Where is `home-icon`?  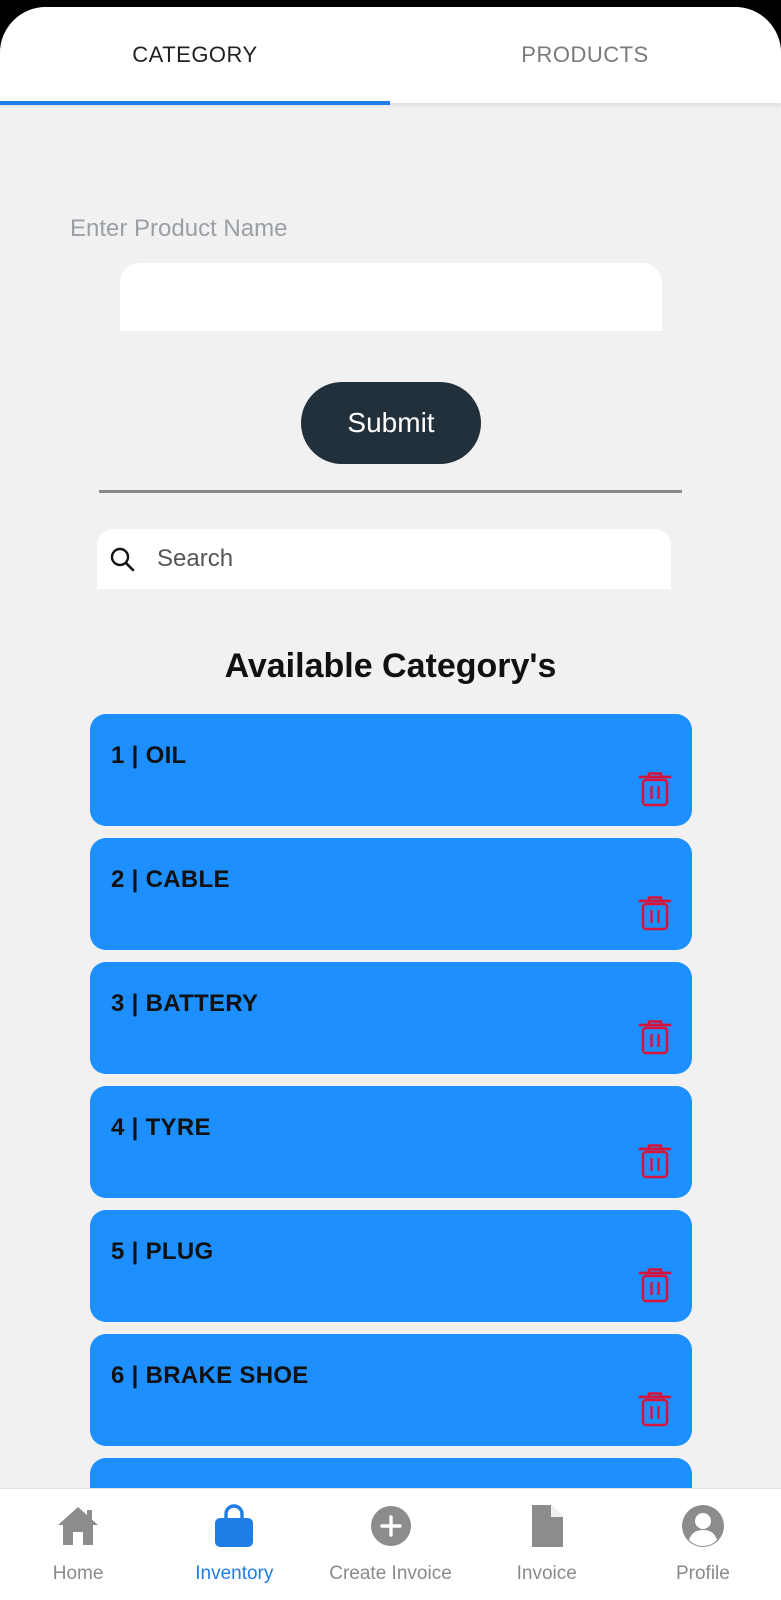
home-icon is located at coordinates (78, 1526).